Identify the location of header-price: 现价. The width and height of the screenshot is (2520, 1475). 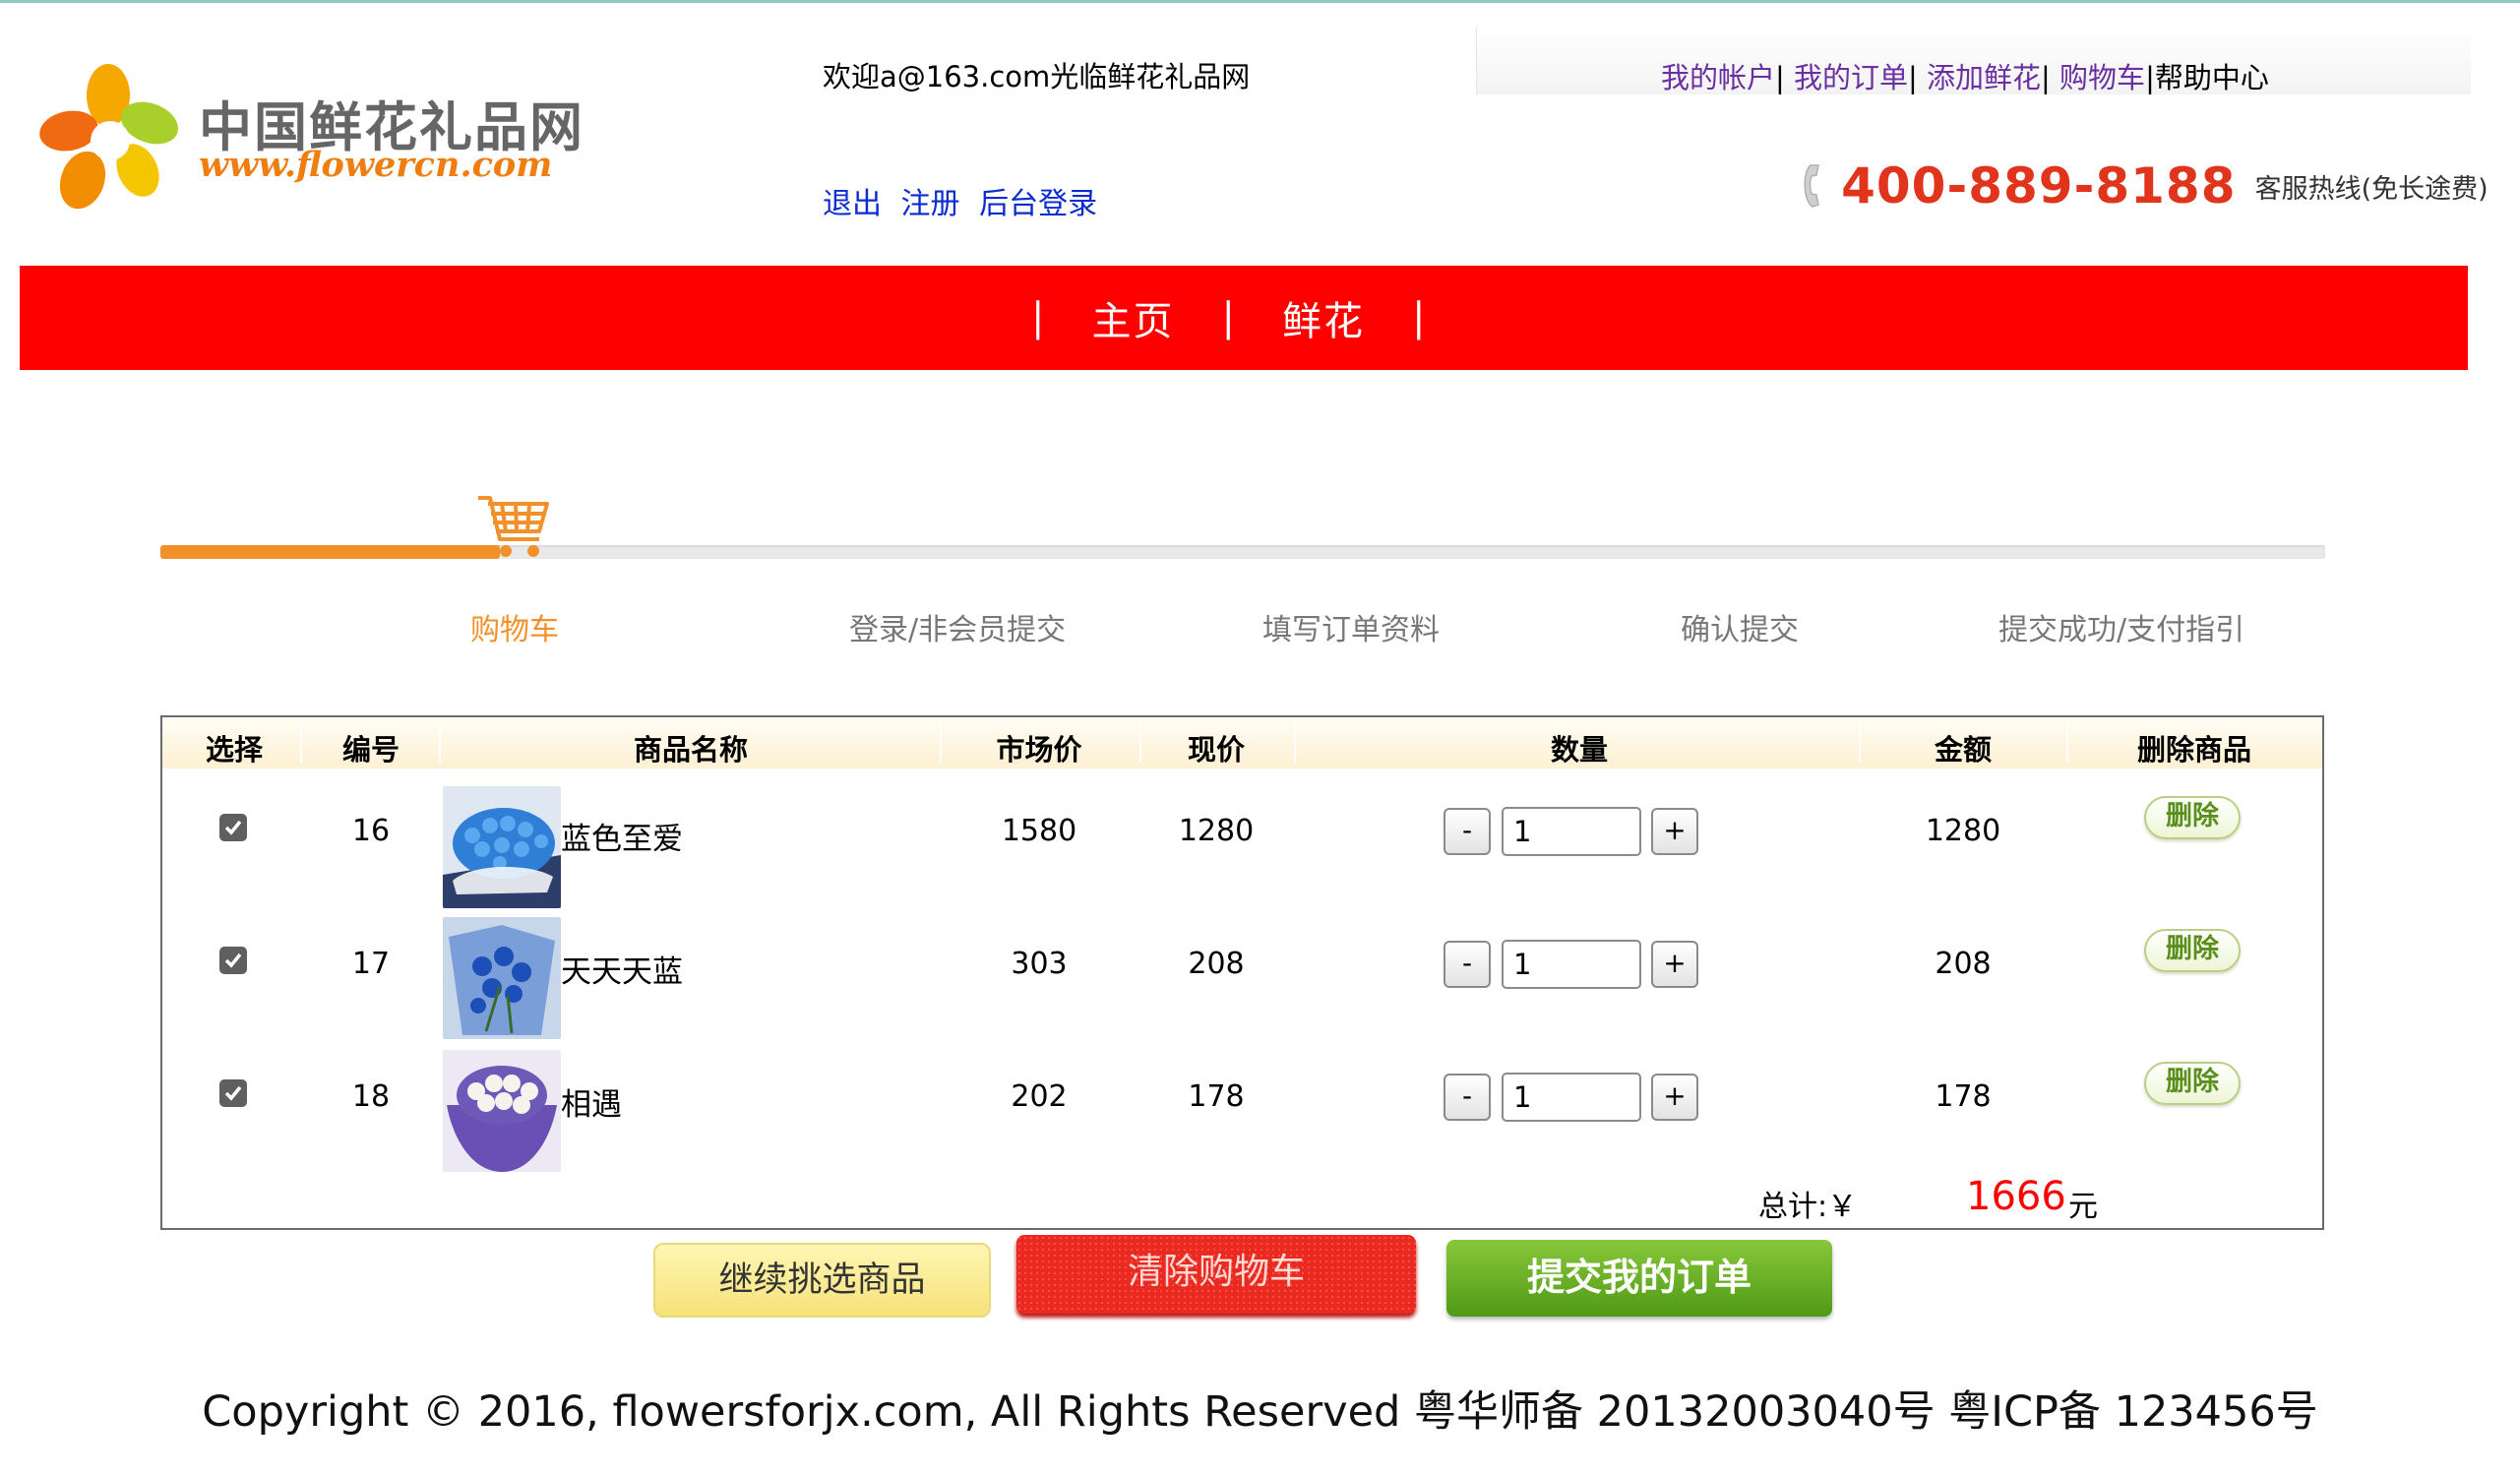
(1216, 750).